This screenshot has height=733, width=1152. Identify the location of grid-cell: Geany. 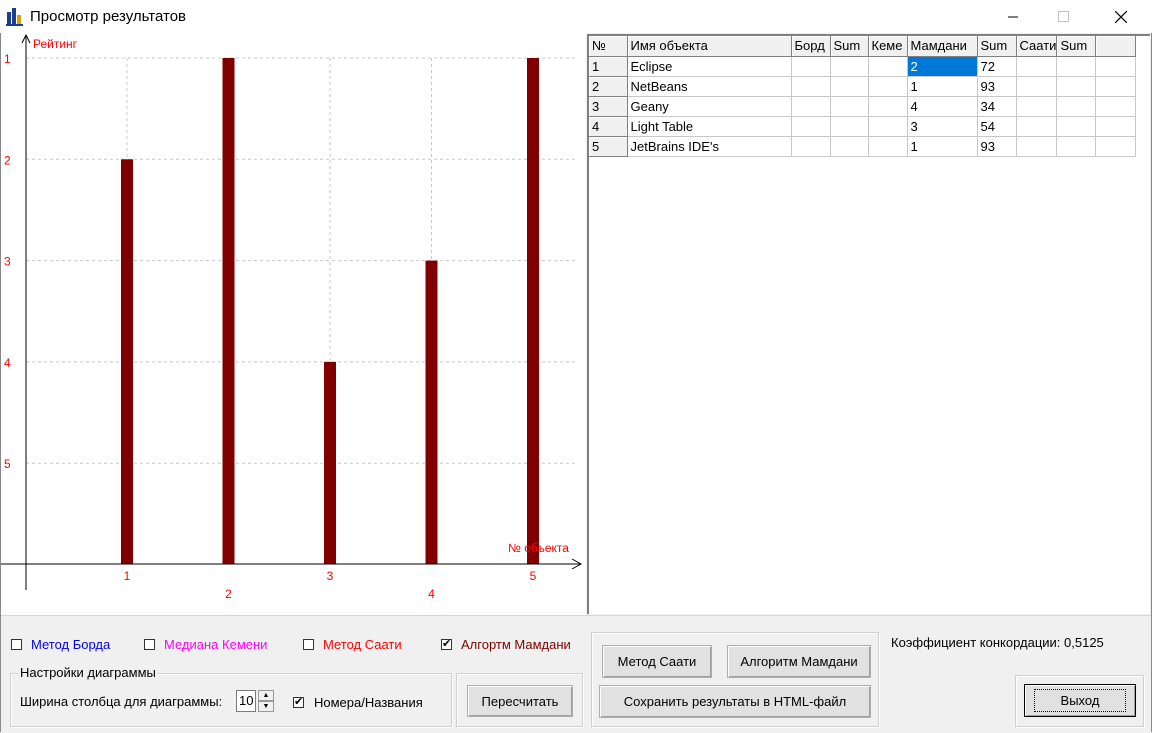
(709, 106).